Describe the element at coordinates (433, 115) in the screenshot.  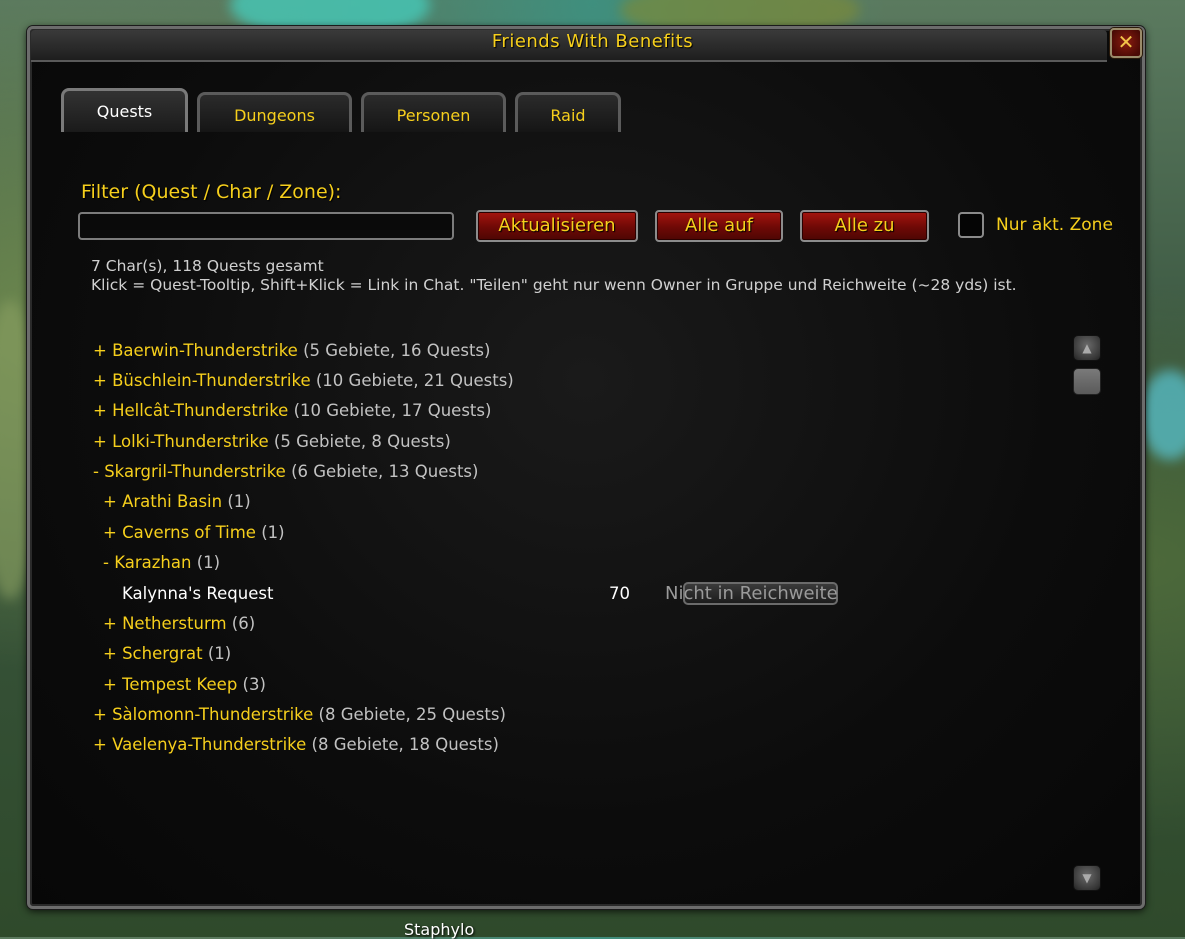
I see `tab-label: Personen` at that location.